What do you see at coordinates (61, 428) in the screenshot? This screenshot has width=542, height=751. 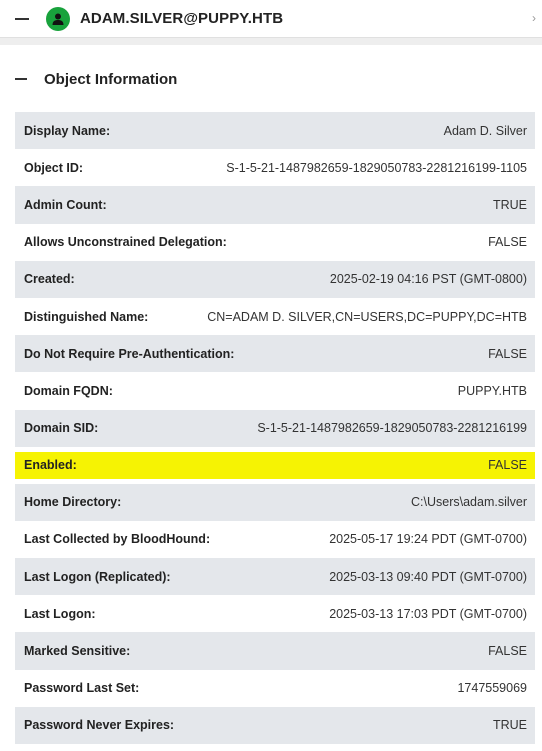 I see `property-label: Domain SID:` at bounding box center [61, 428].